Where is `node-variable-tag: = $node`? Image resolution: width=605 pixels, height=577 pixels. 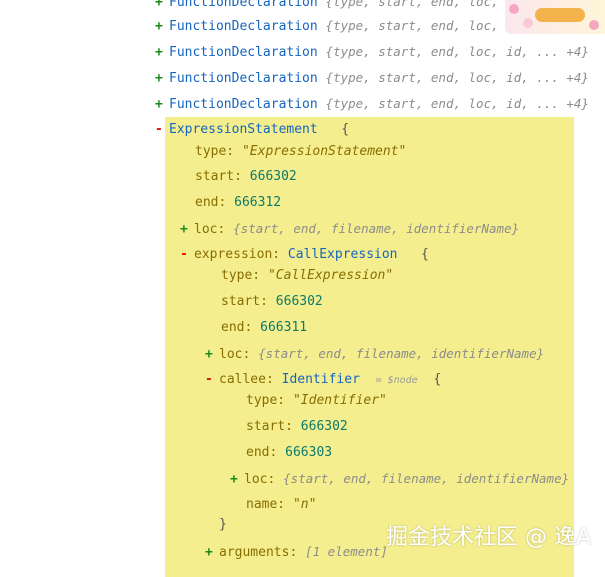 node-variable-tag: = $node is located at coordinates (396, 380).